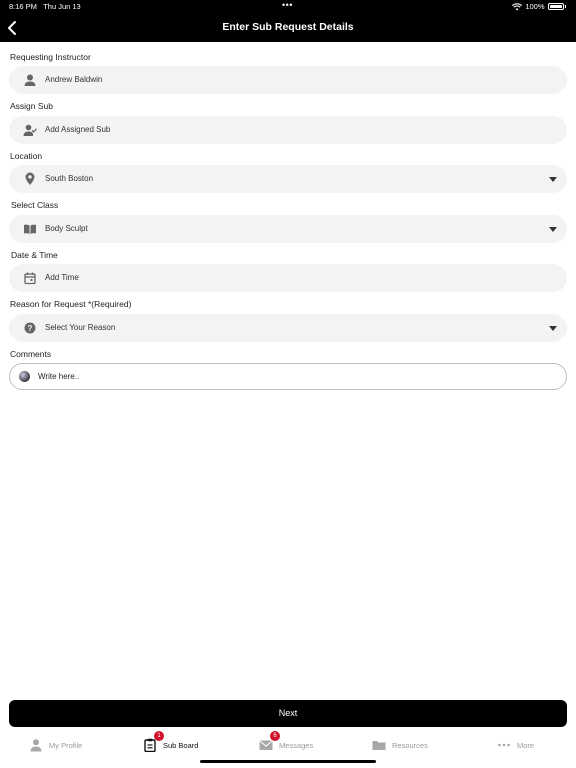  What do you see at coordinates (266, 745) in the screenshot?
I see `envelope-icon` at bounding box center [266, 745].